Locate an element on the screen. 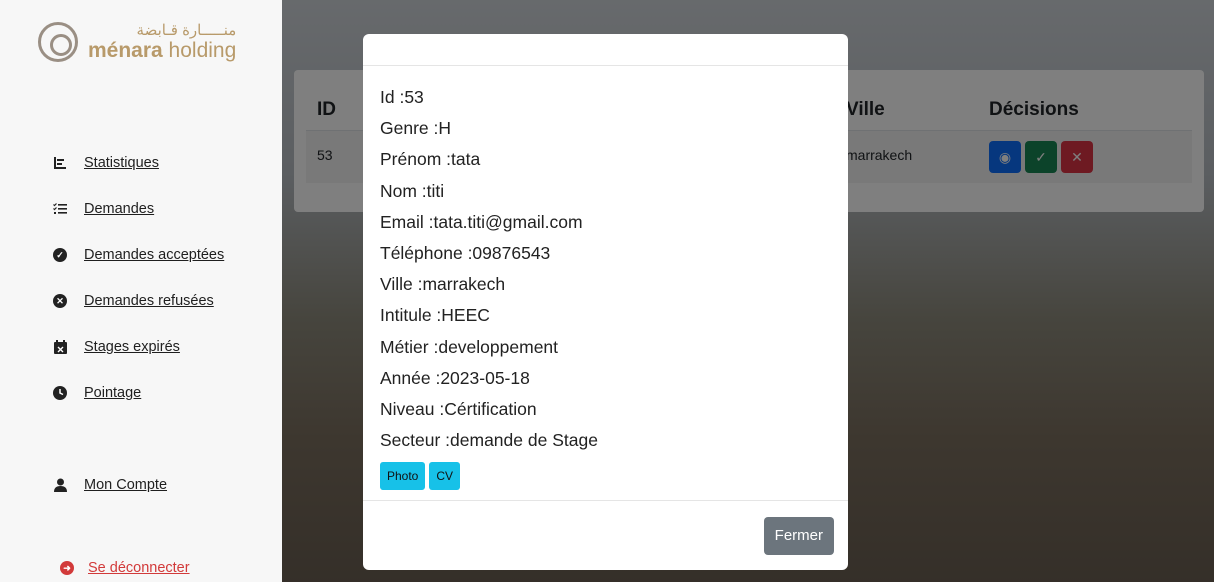 This screenshot has width=1214, height=582. detail-telephone: Téléphone :09876543 is located at coordinates (465, 252).